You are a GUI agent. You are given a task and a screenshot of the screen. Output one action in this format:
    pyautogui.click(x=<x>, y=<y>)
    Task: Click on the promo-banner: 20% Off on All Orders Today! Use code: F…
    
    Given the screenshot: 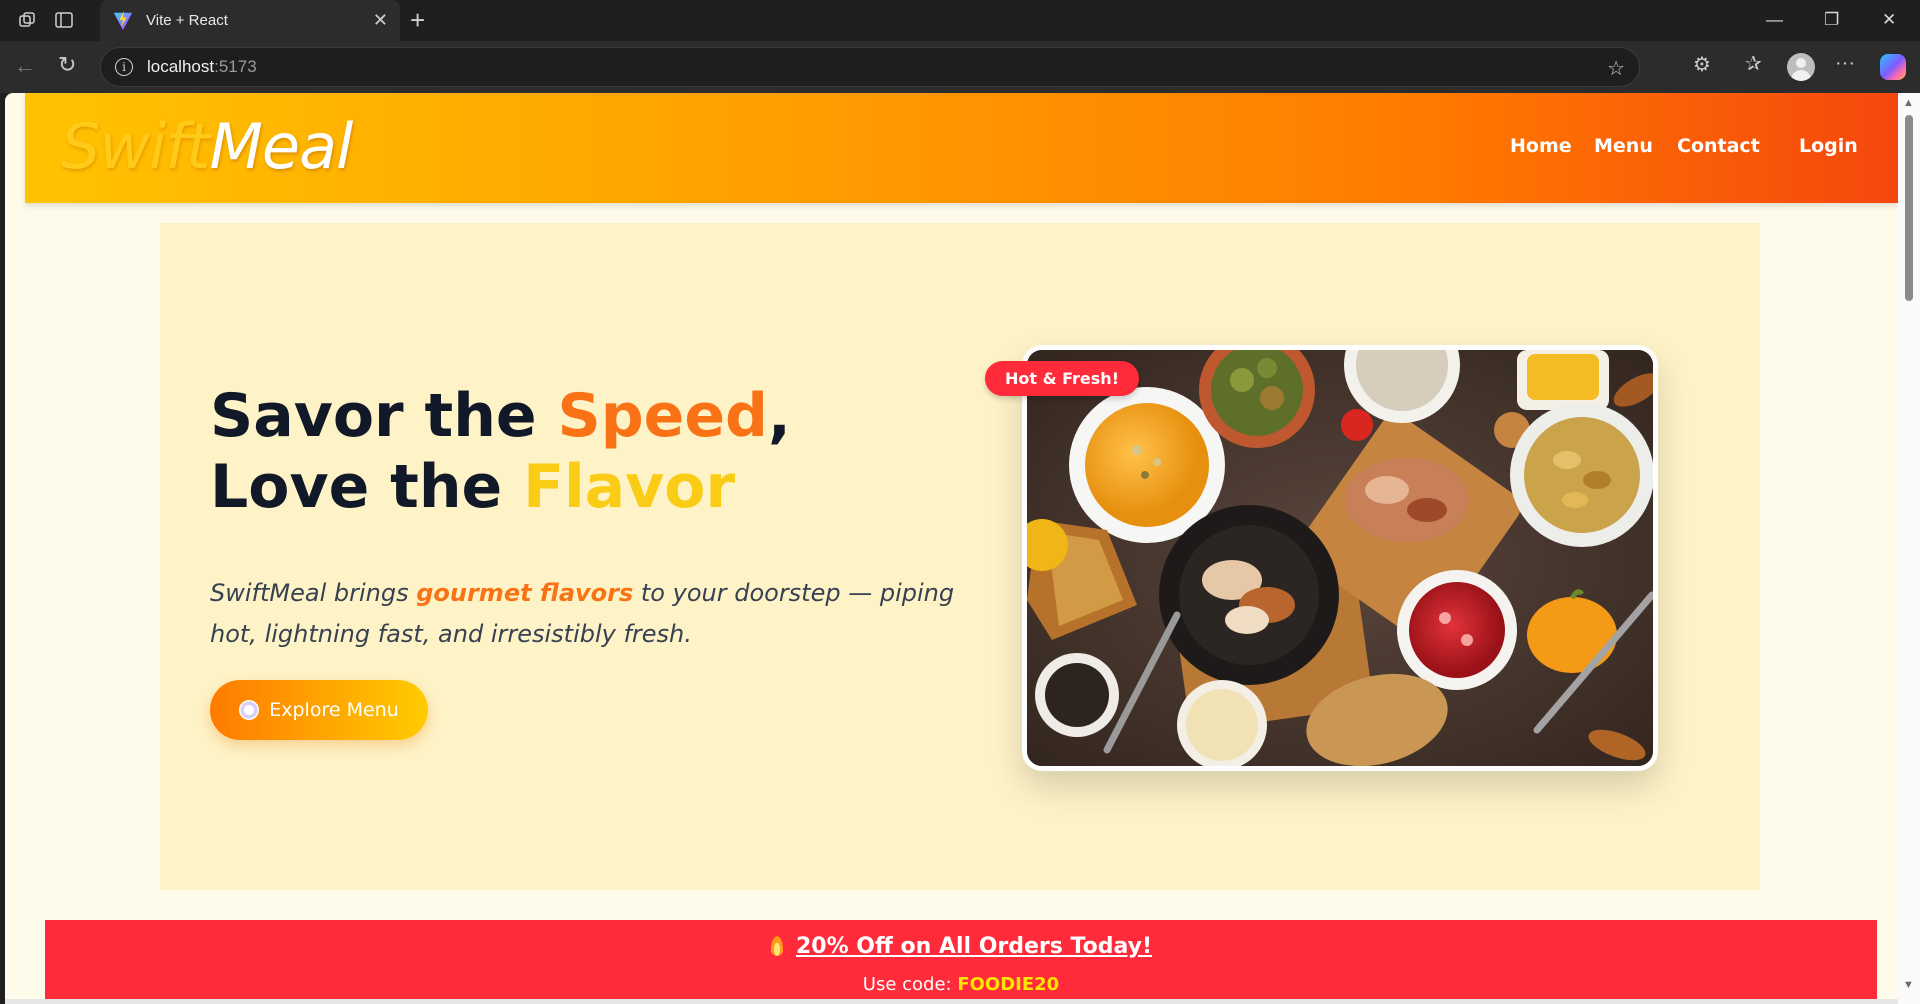 What is the action you would take?
    pyautogui.click(x=961, y=959)
    